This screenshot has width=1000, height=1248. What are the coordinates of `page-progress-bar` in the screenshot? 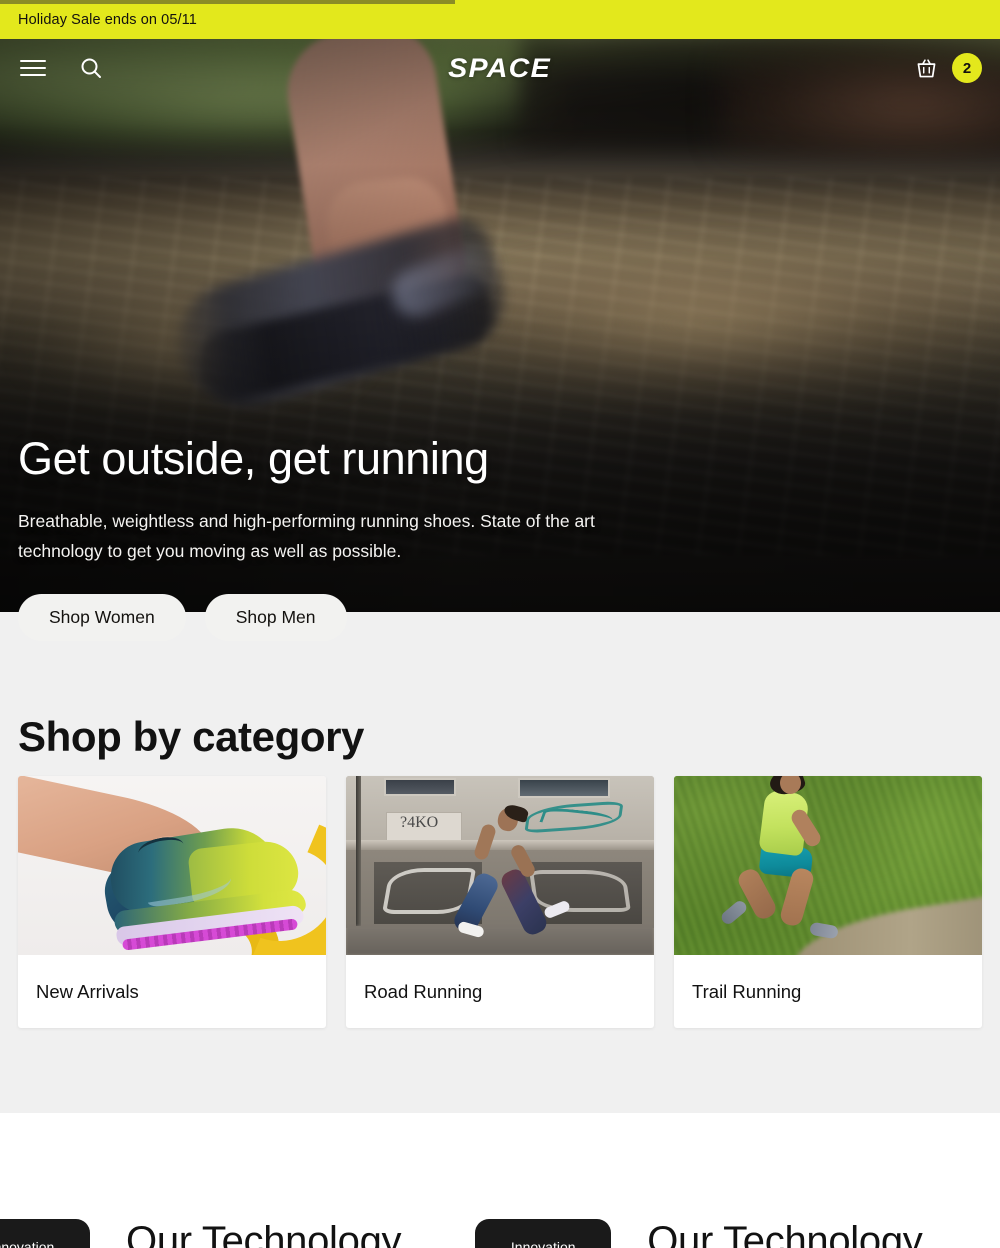 It's located at (500, 2).